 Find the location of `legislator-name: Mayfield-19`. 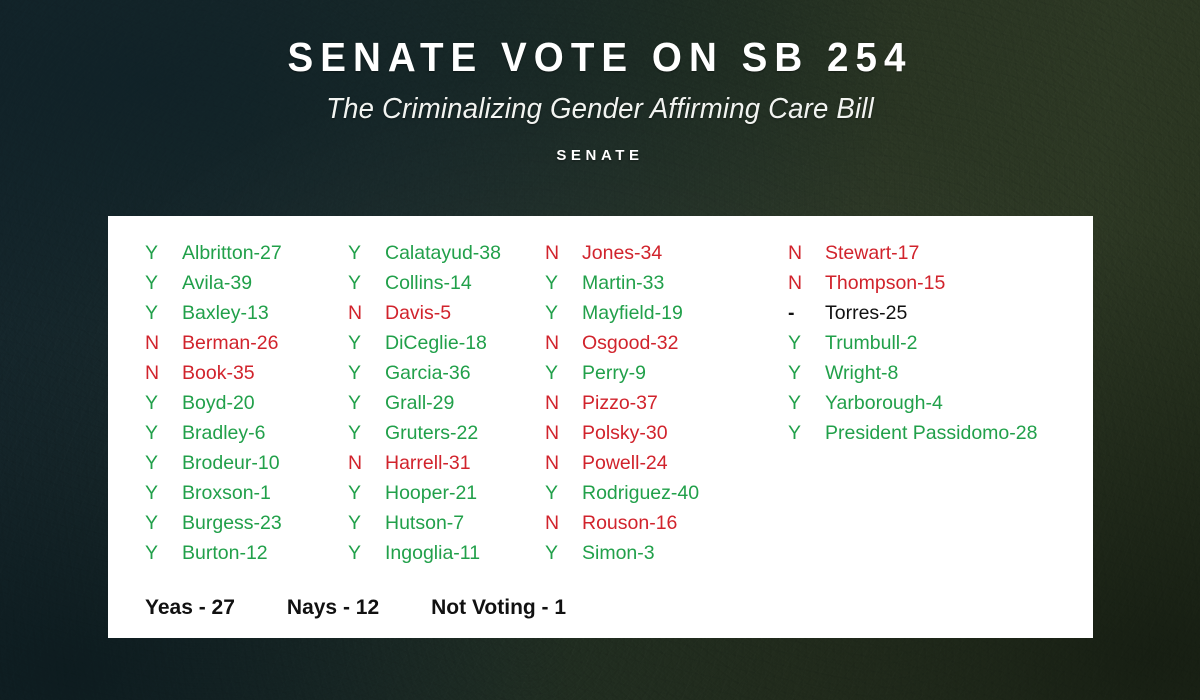

legislator-name: Mayfield-19 is located at coordinates (632, 313).